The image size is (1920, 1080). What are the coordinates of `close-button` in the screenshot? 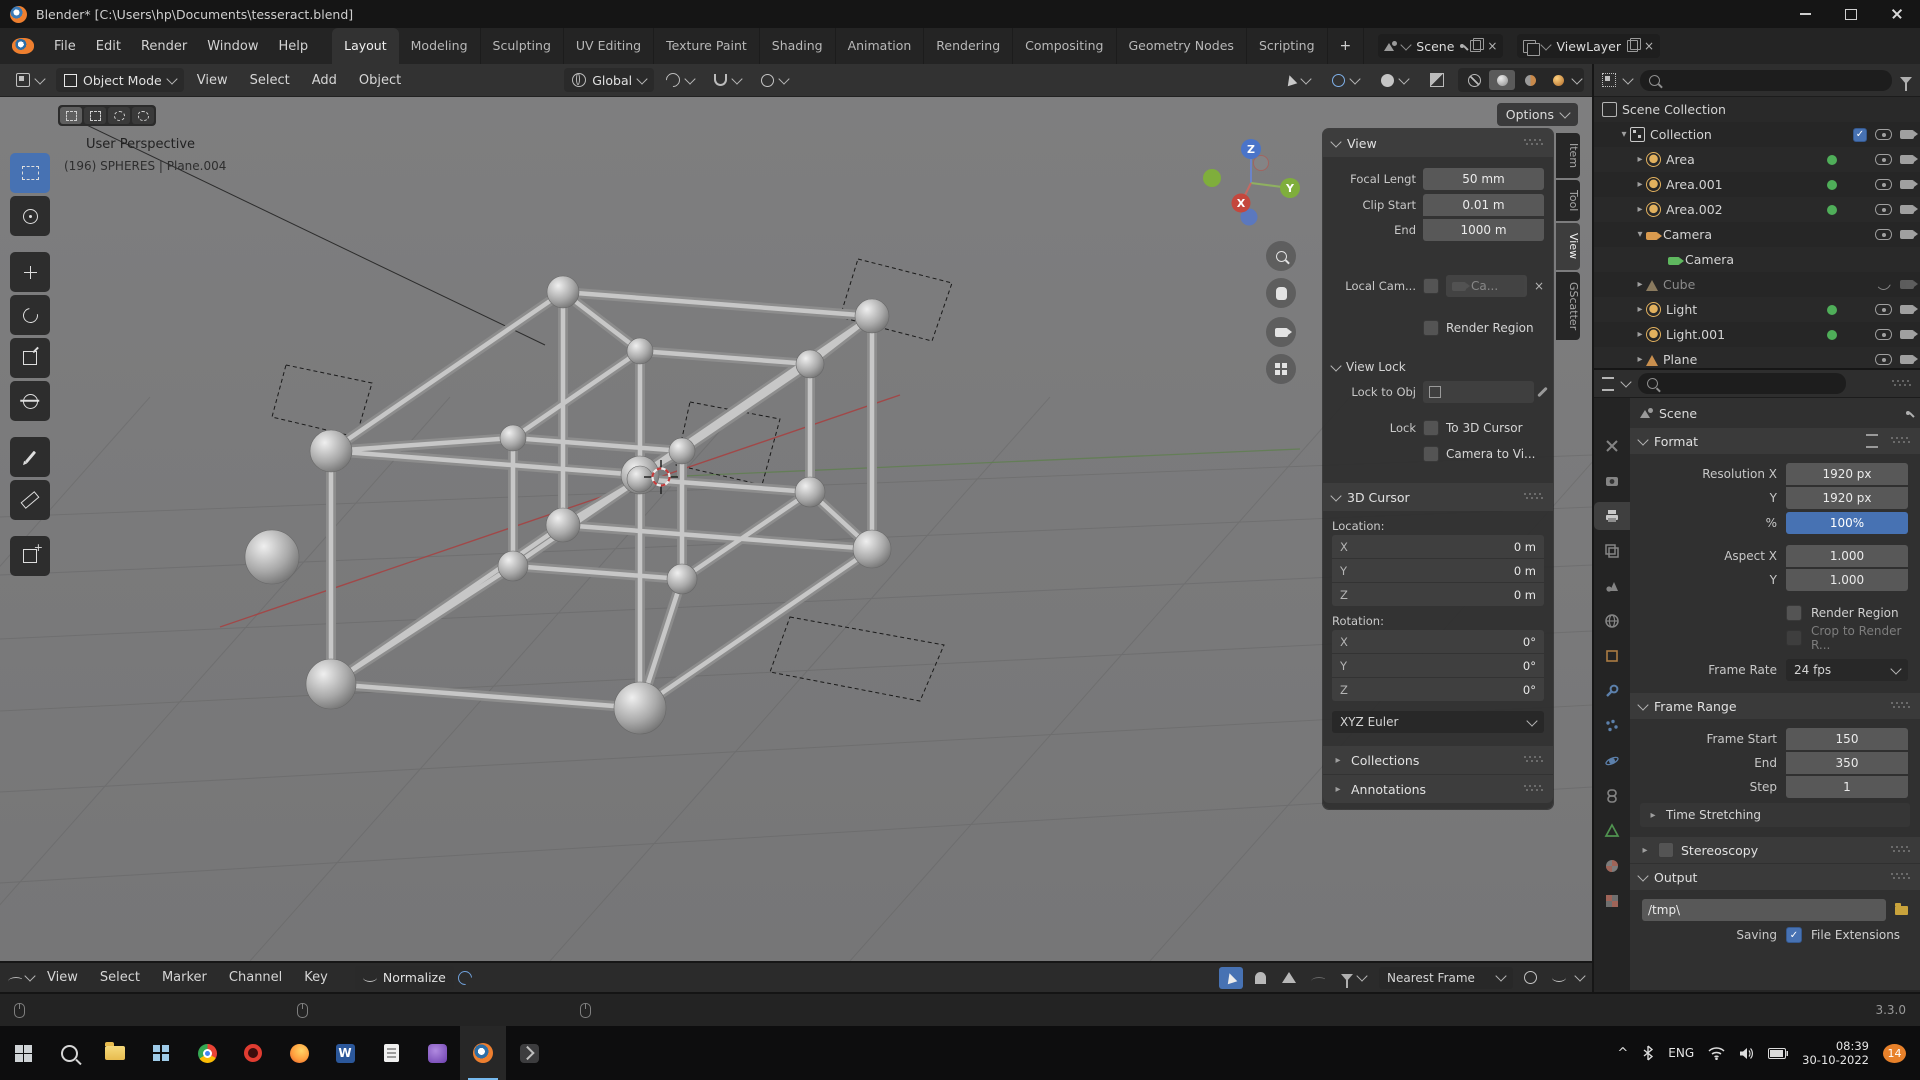 It's located at (1897, 14).